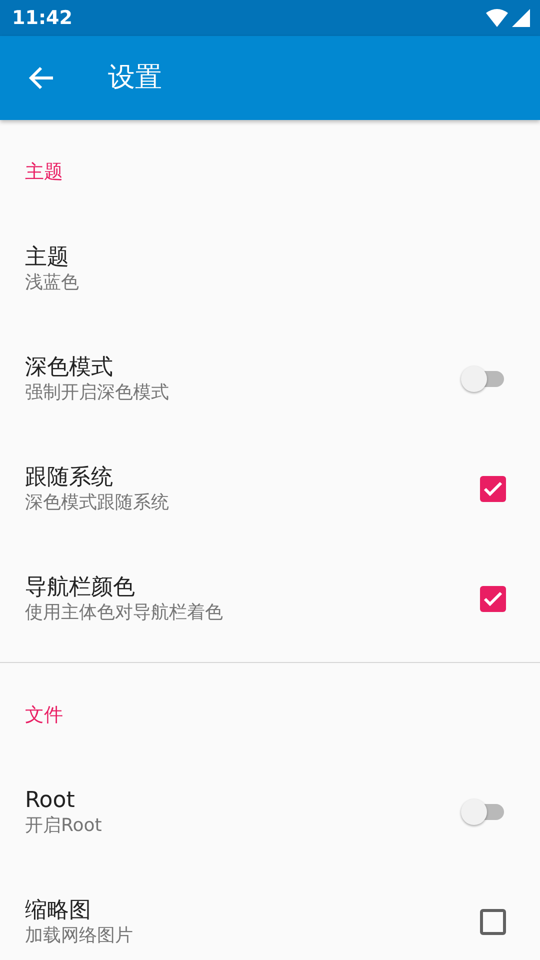  Describe the element at coordinates (44, 172) in the screenshot. I see `section-header: 主题` at that location.